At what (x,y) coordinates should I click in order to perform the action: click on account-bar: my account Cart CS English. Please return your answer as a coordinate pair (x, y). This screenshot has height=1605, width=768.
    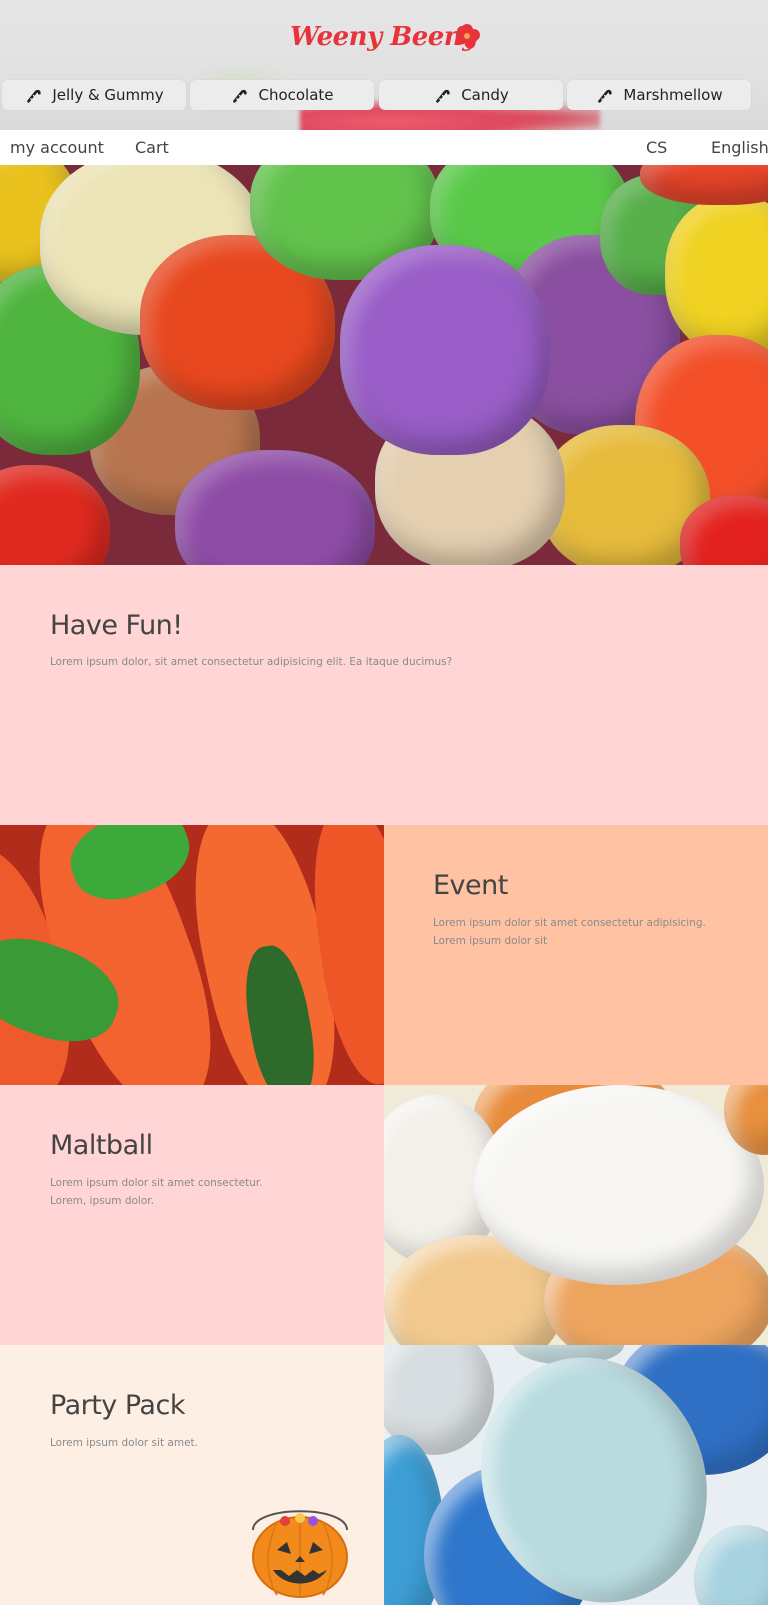
    Looking at the image, I should click on (384, 147).